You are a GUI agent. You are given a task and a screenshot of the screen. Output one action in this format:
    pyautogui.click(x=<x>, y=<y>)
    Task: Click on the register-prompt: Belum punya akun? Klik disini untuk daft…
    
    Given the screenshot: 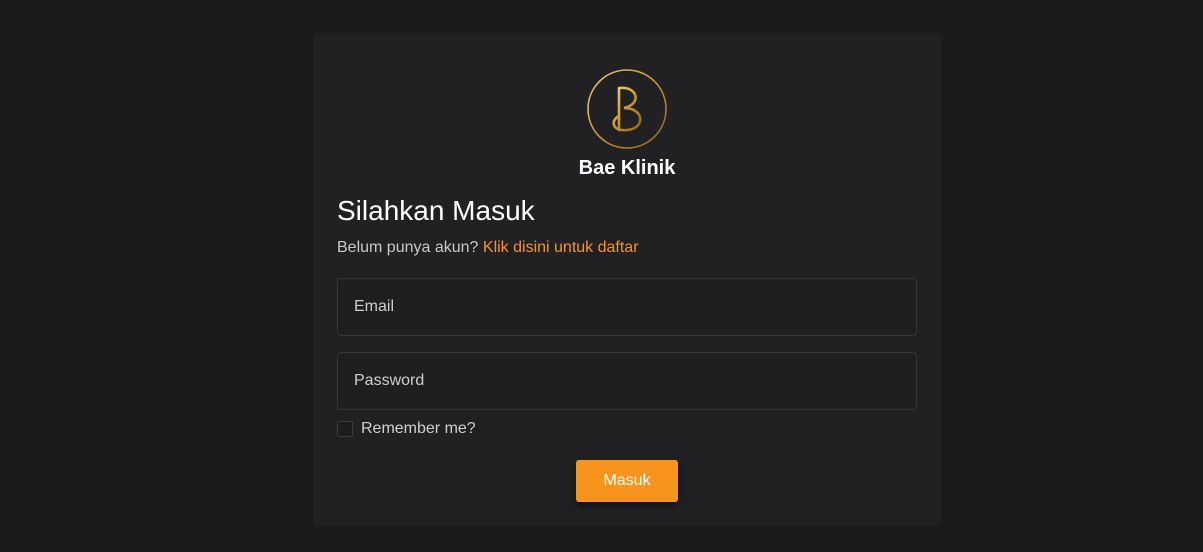 What is the action you would take?
    pyautogui.click(x=488, y=248)
    